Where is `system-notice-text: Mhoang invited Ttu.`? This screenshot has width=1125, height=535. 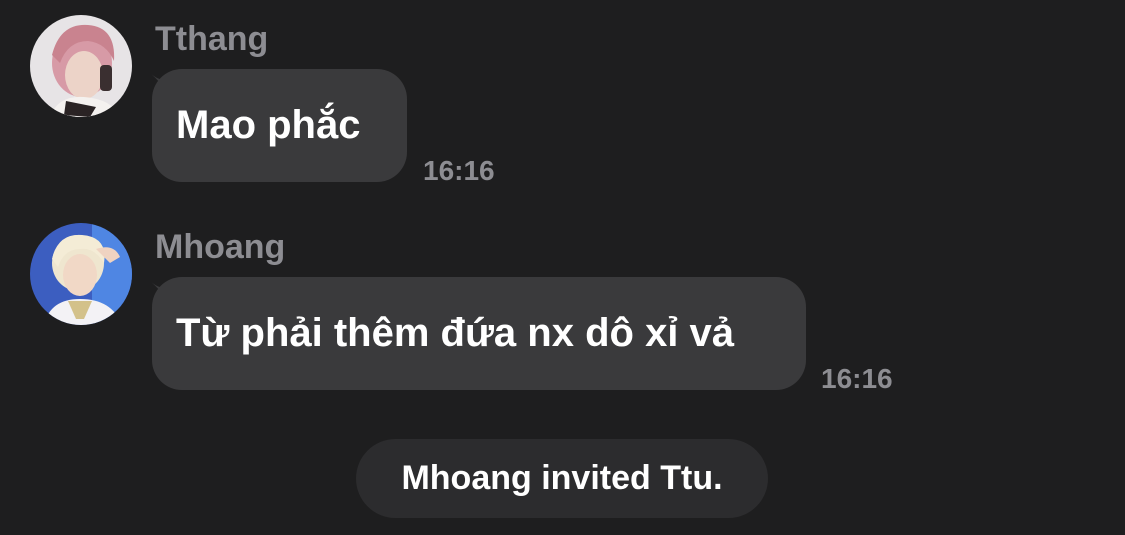
system-notice-text: Mhoang invited Ttu. is located at coordinates (562, 478).